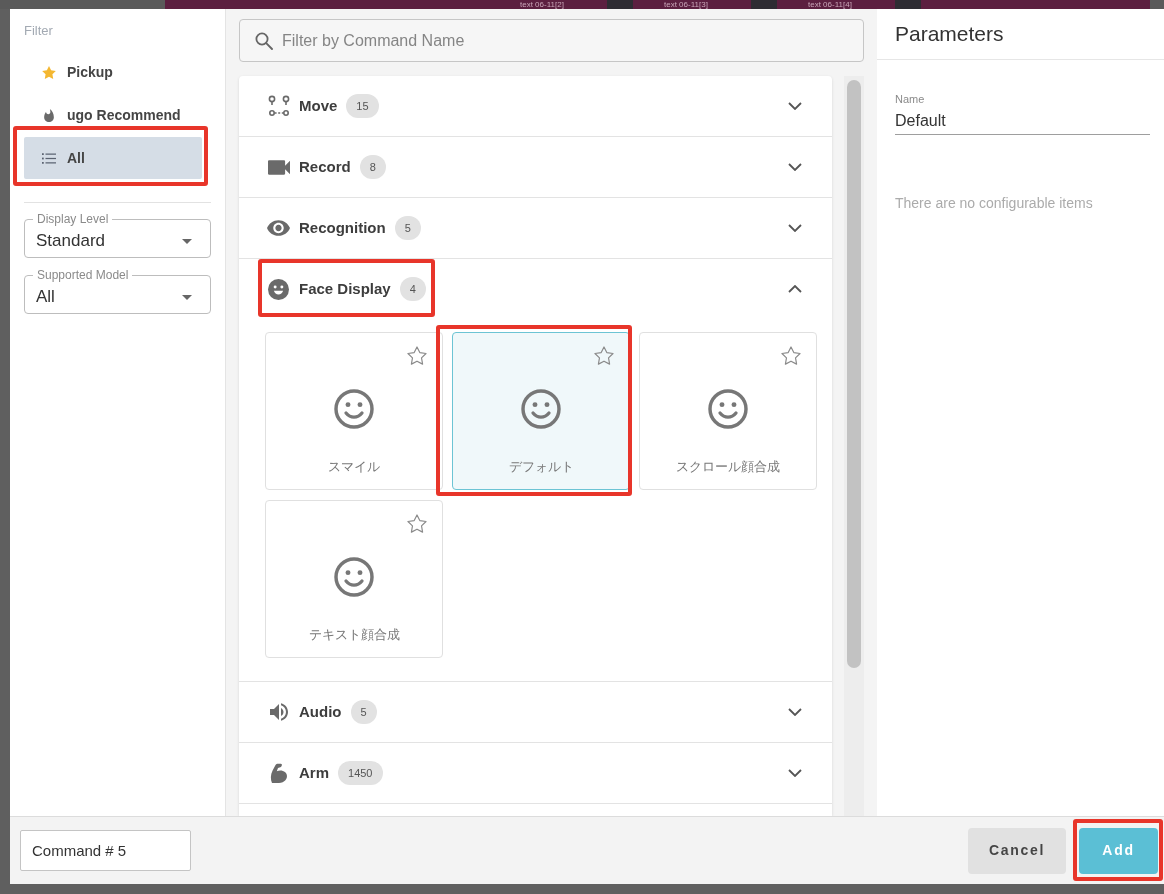 This screenshot has height=894, width=1164. Describe the element at coordinates (49, 158) in the screenshot. I see `list-icon` at that location.